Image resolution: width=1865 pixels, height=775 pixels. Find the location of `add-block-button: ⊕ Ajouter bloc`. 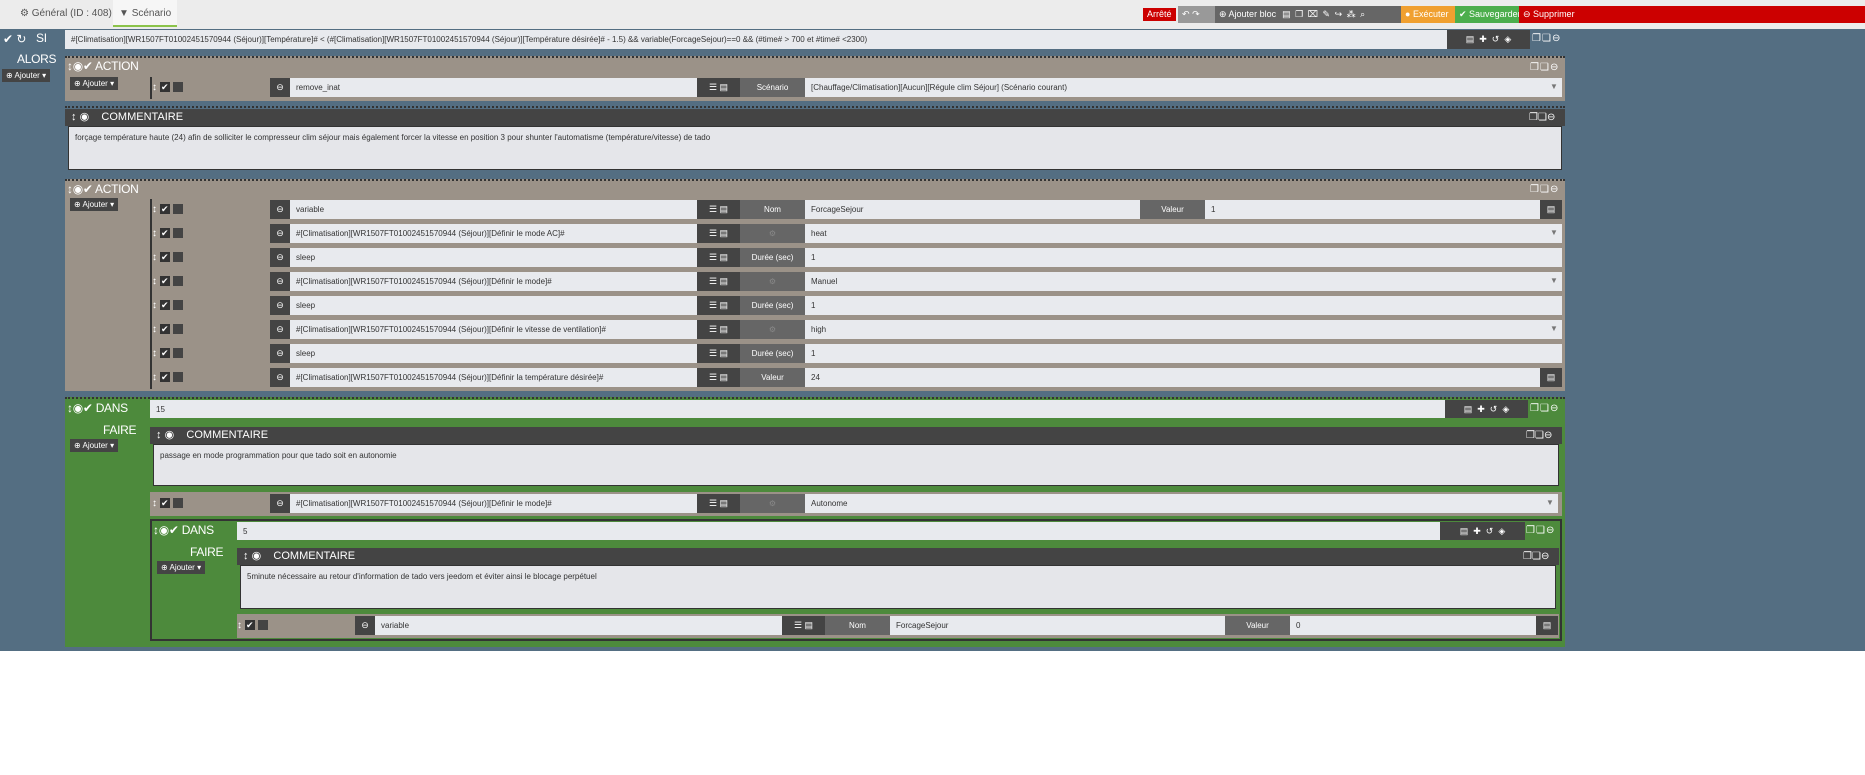

add-block-button: ⊕ Ajouter bloc is located at coordinates (1247, 14).